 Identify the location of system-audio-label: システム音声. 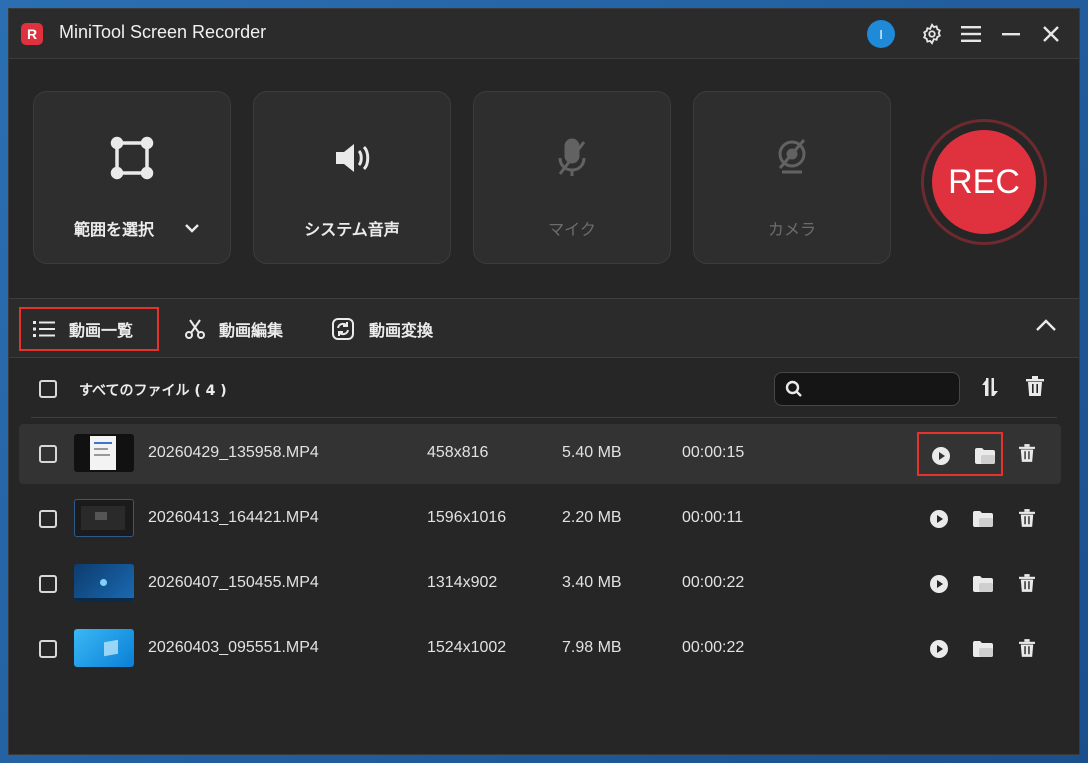
(352, 229).